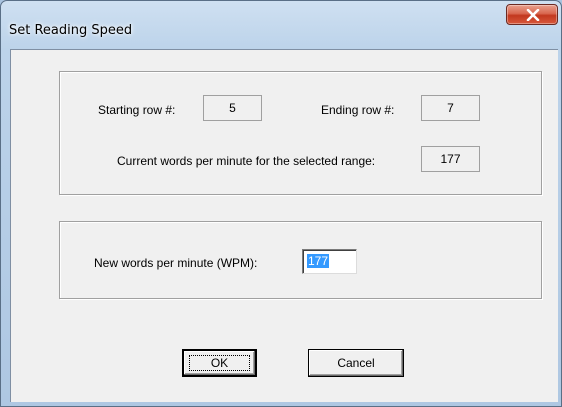 The height and width of the screenshot is (407, 562). I want to click on cancel-button-label: Cancel, so click(356, 363).